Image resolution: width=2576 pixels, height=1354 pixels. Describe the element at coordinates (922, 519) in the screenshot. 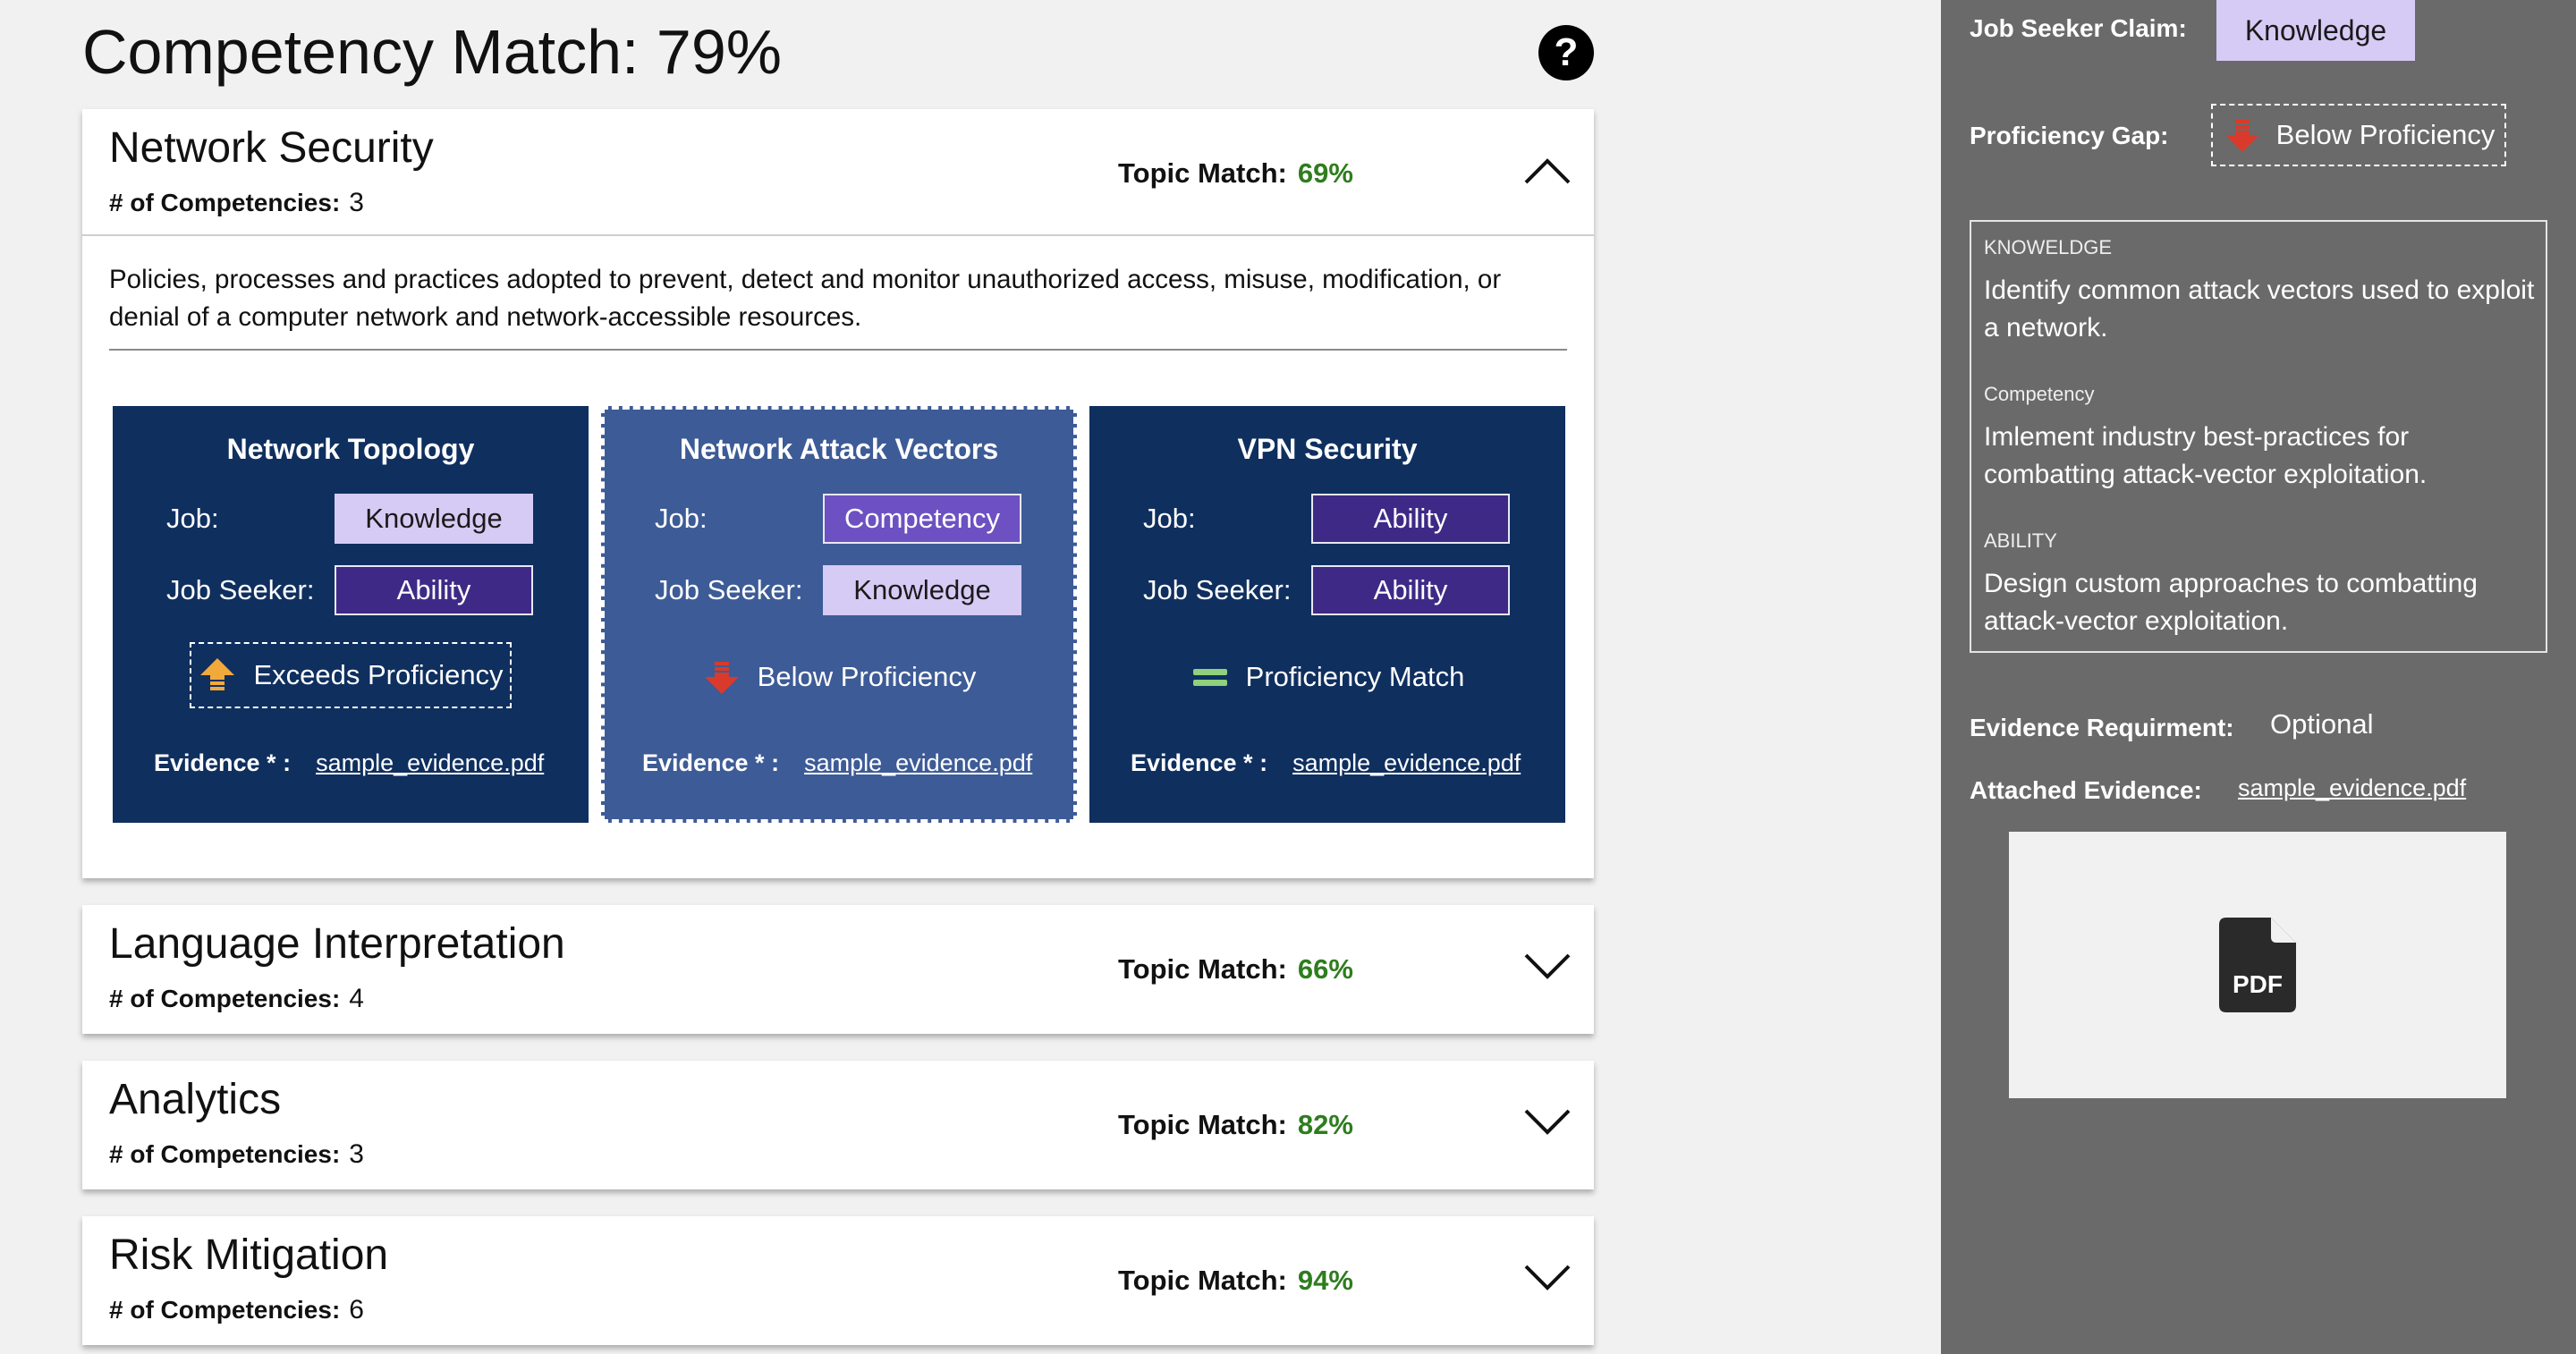

I see `job-level-chip: Competency` at that location.